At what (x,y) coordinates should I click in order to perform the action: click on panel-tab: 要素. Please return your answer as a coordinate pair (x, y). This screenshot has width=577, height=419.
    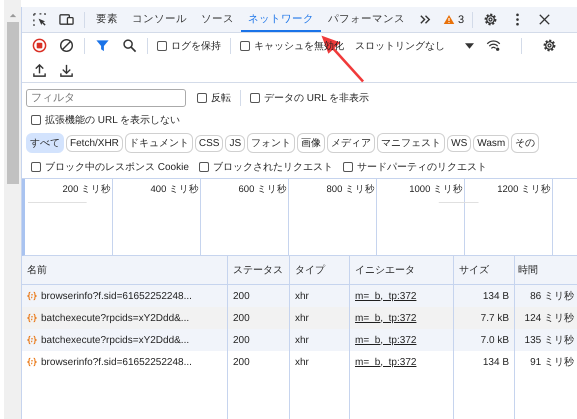
    Looking at the image, I should click on (107, 19).